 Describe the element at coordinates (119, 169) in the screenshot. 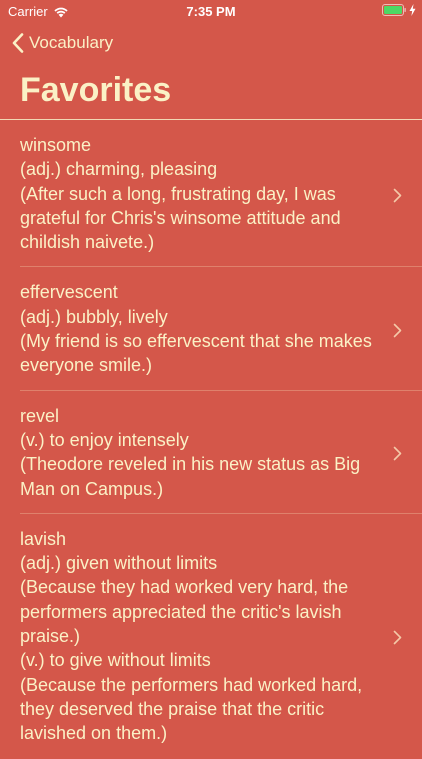

I see `entry-definition: (adj.) charming, pleasing` at that location.